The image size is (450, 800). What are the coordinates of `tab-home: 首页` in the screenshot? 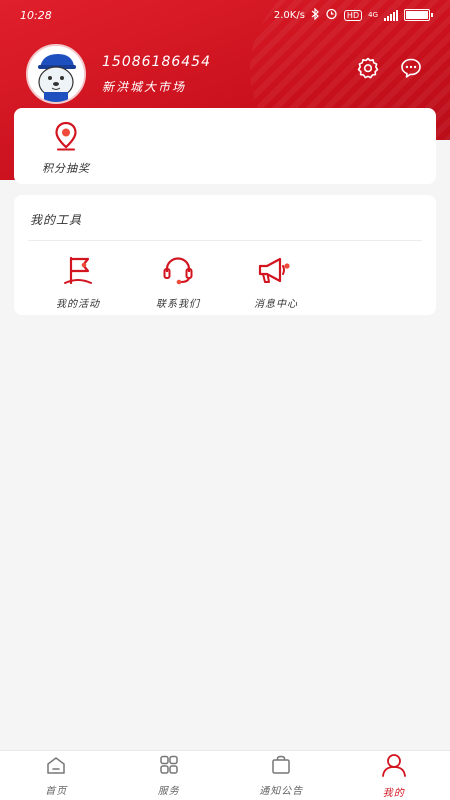 It's located at (56, 775).